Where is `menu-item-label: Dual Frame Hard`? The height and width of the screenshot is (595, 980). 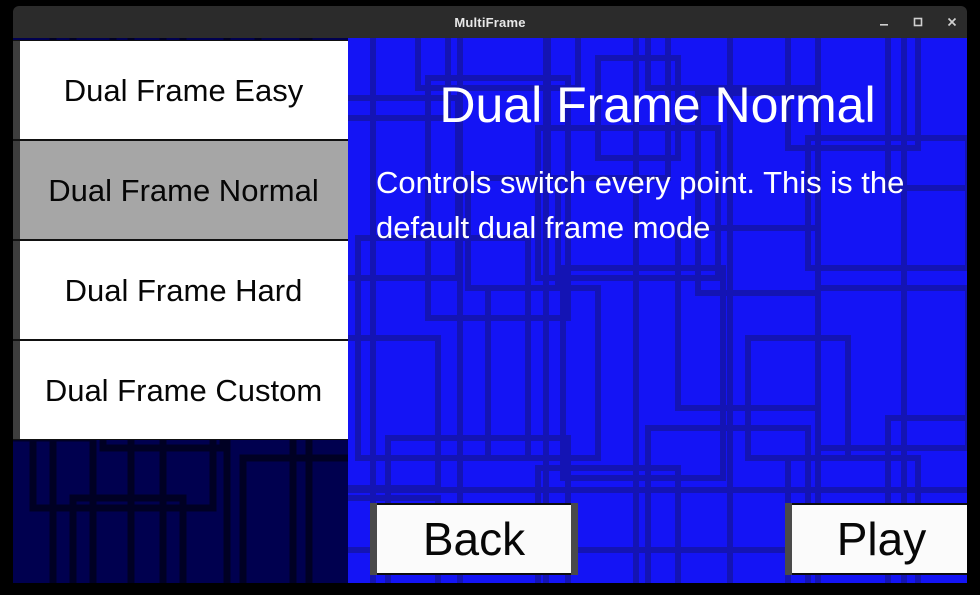
menu-item-label: Dual Frame Hard is located at coordinates (183, 290).